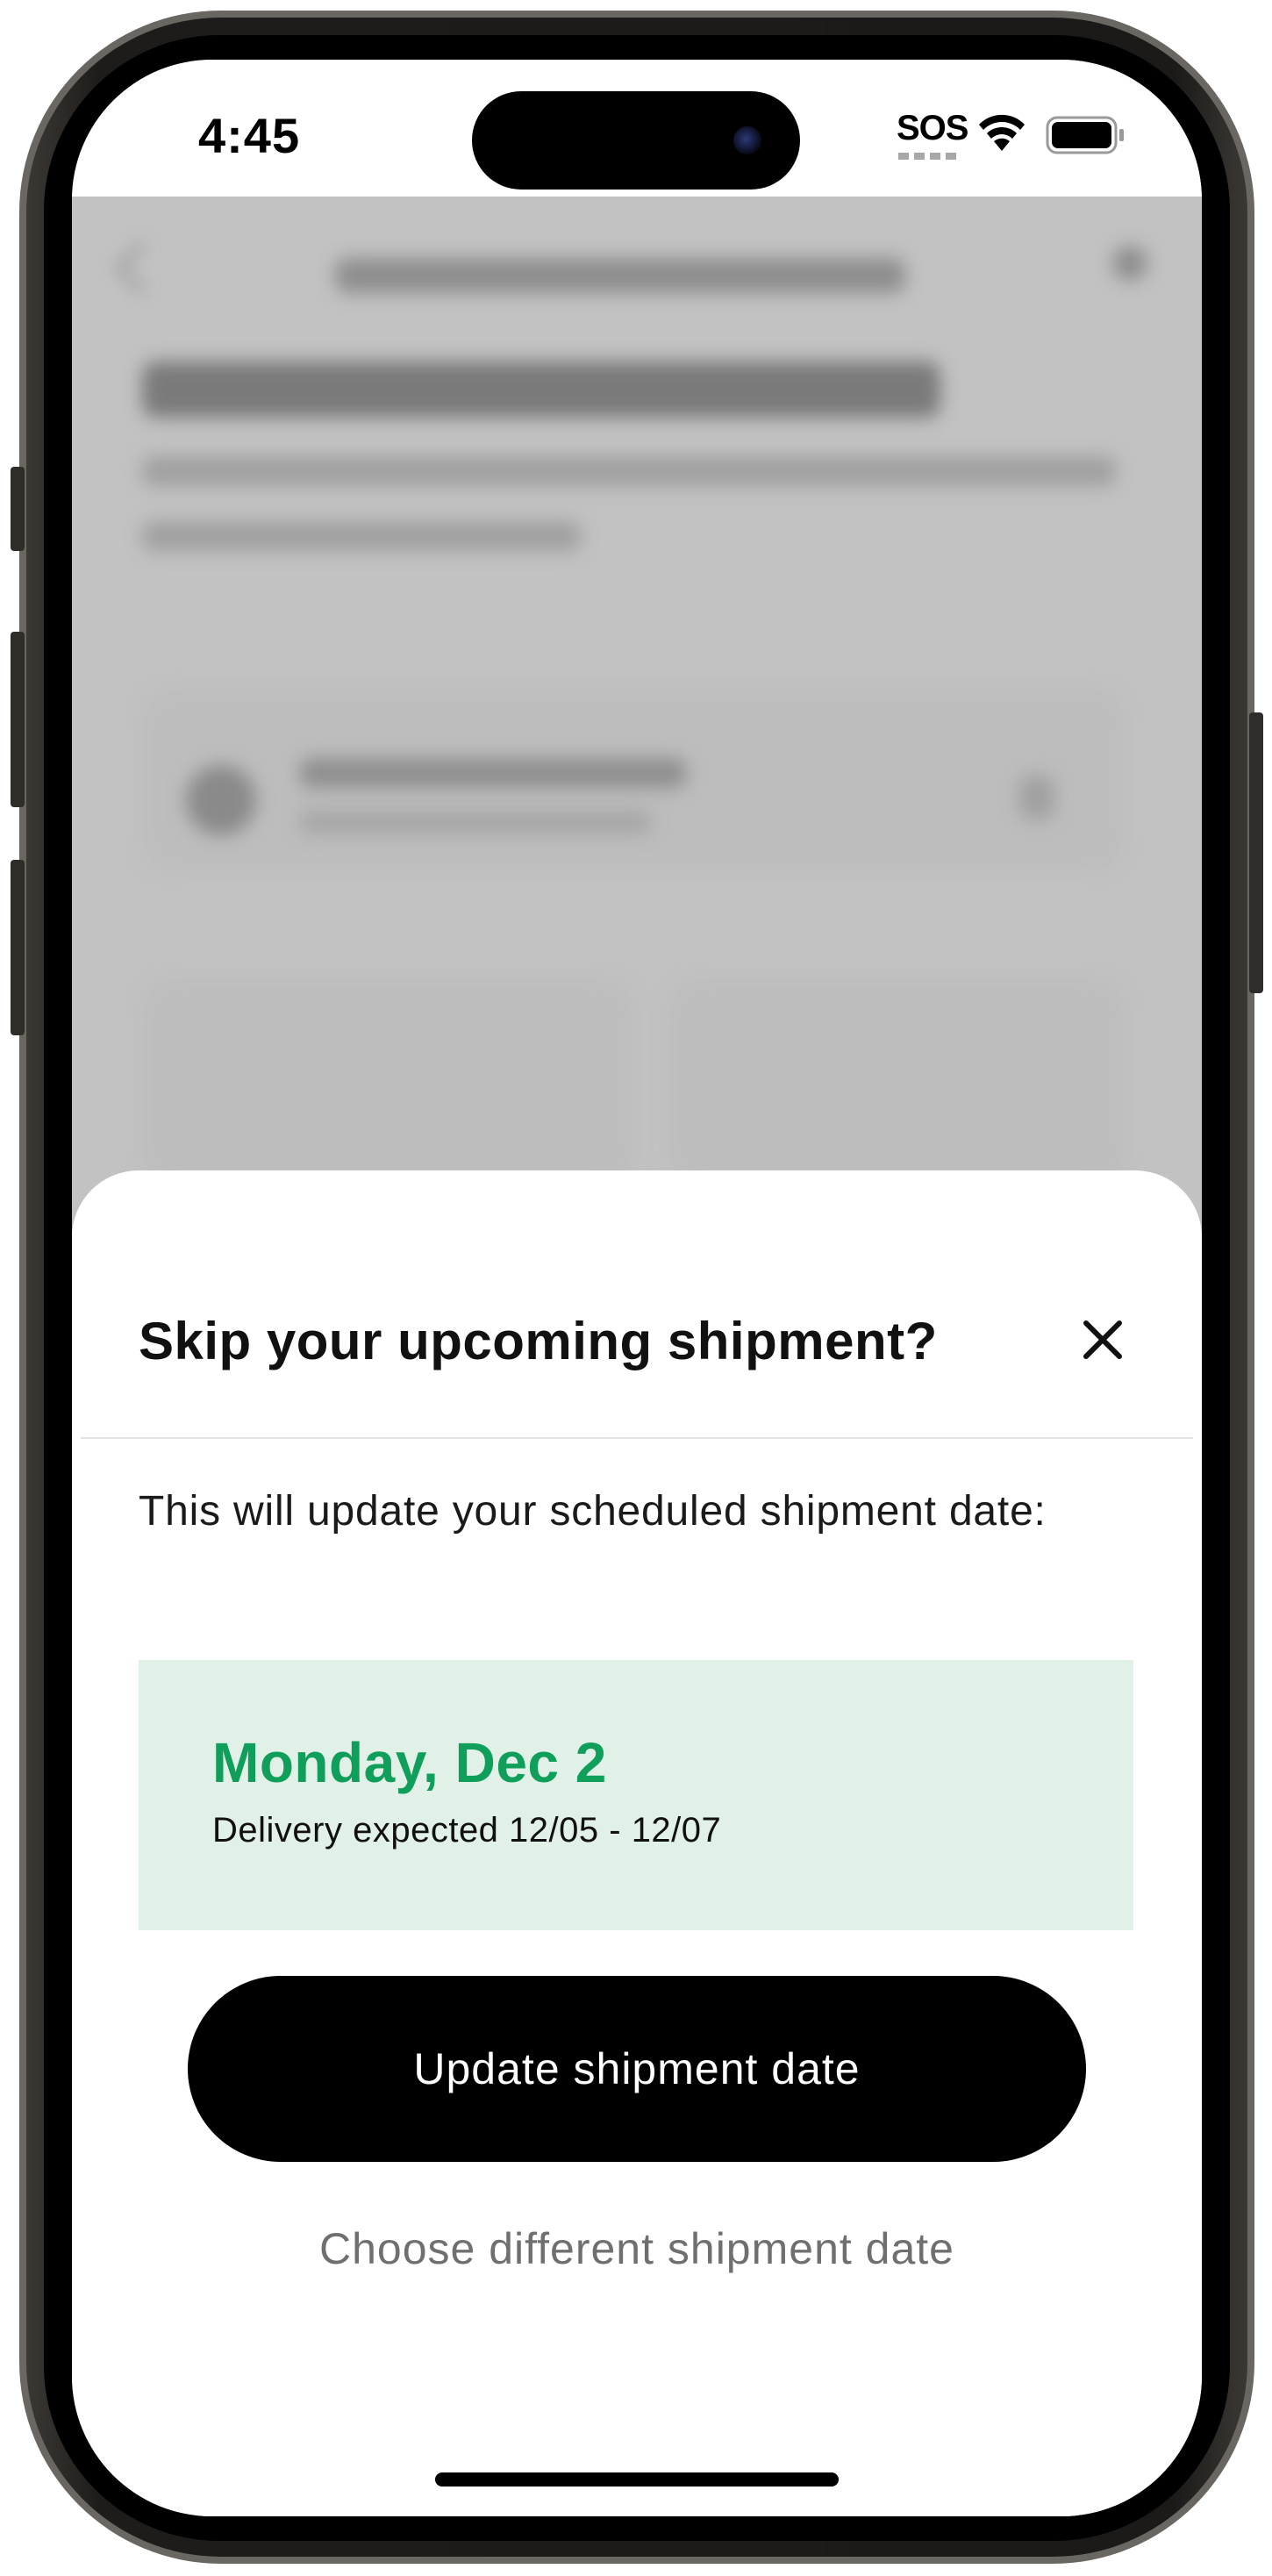 The height and width of the screenshot is (2576, 1272). Describe the element at coordinates (1129, 263) in the screenshot. I see `menu-icon` at that location.